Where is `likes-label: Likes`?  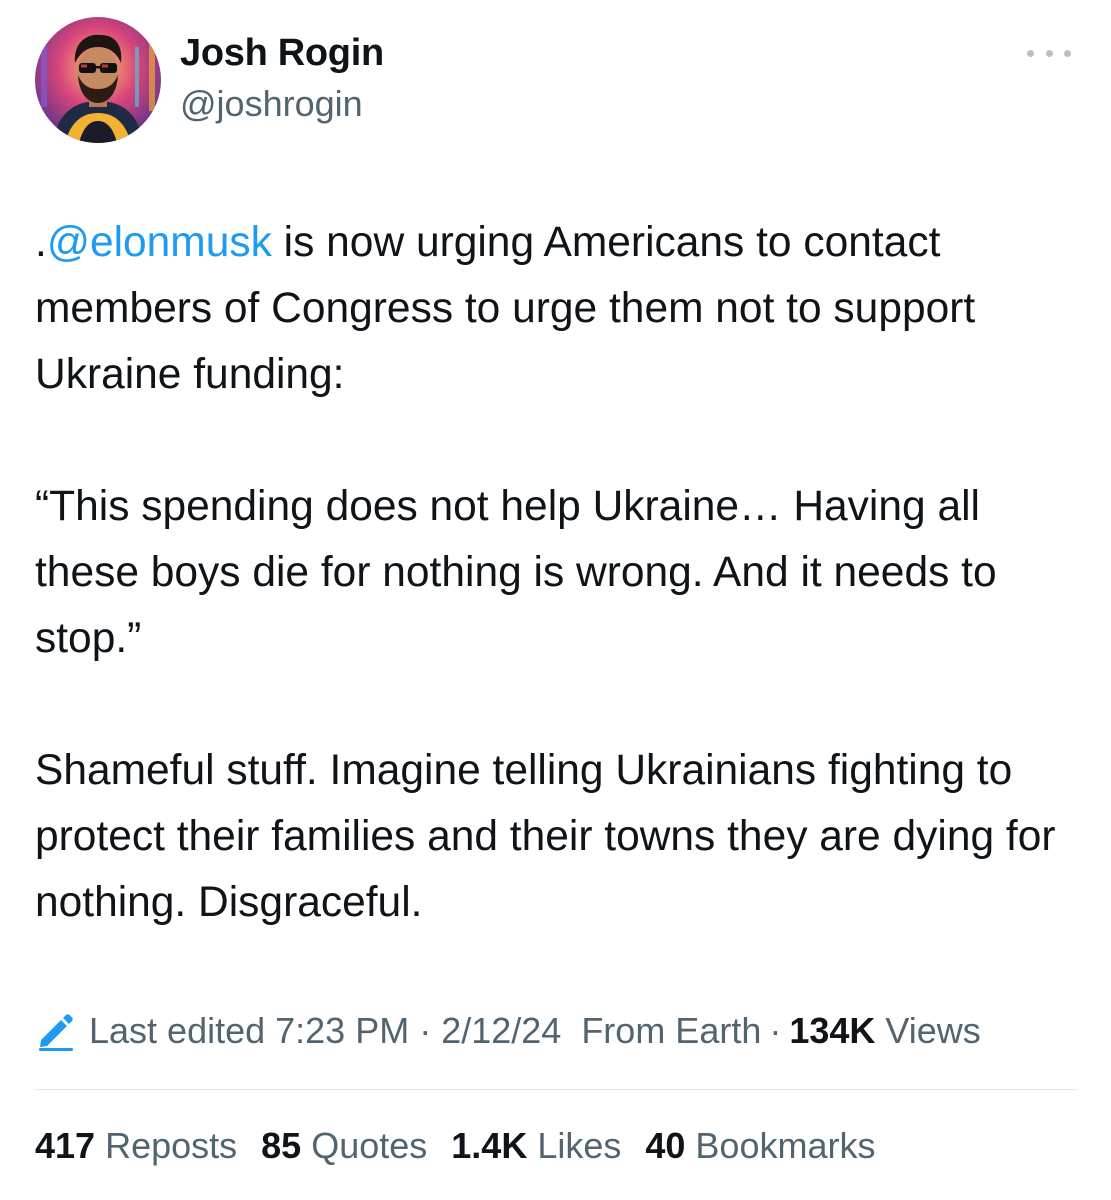
likes-label: Likes is located at coordinates (579, 1145).